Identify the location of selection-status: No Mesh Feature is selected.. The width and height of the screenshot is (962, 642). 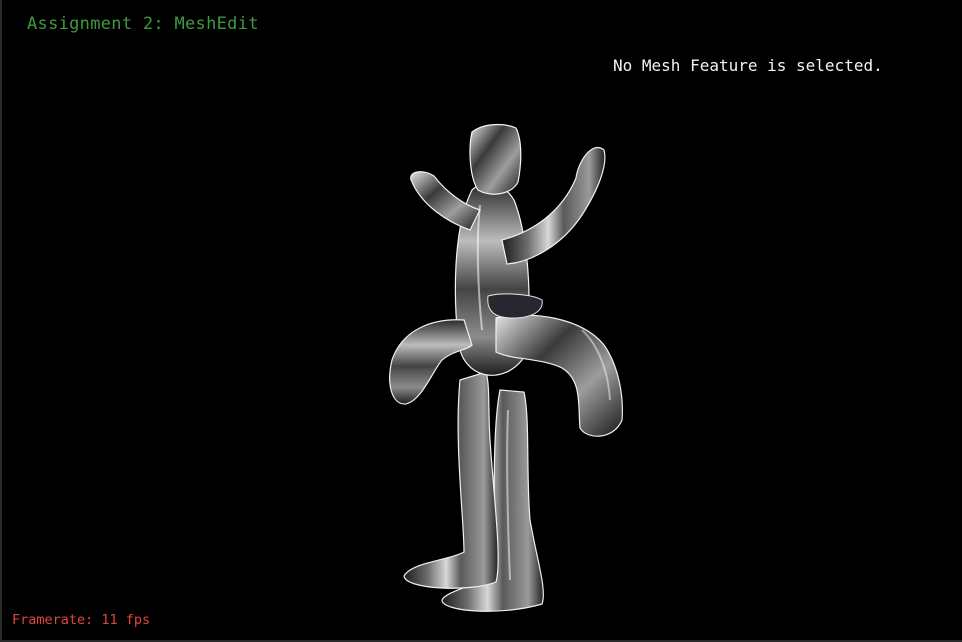
(748, 65).